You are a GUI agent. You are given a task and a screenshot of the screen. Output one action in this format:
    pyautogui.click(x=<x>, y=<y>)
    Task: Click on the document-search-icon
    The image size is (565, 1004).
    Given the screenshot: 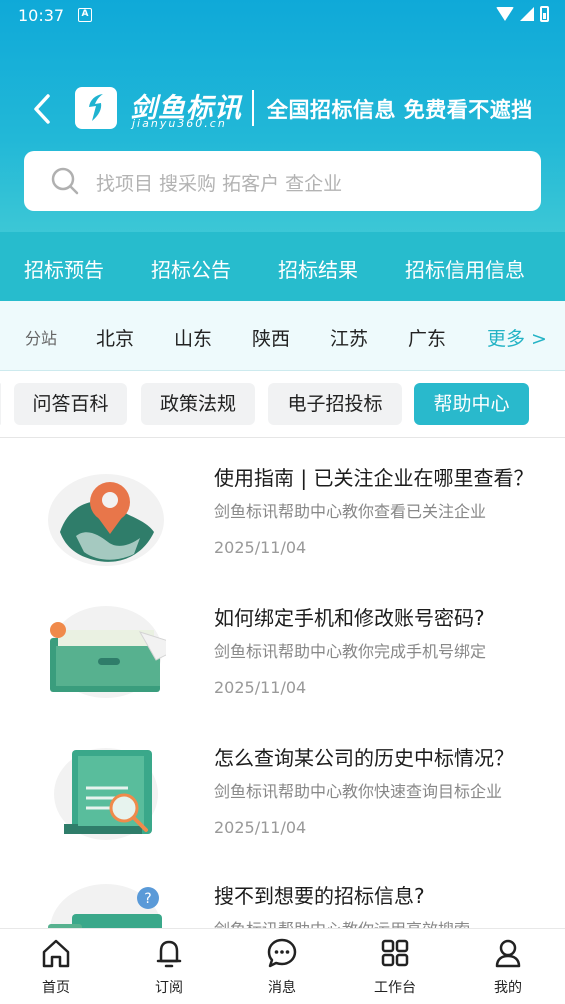 What is the action you would take?
    pyautogui.click(x=106, y=802)
    